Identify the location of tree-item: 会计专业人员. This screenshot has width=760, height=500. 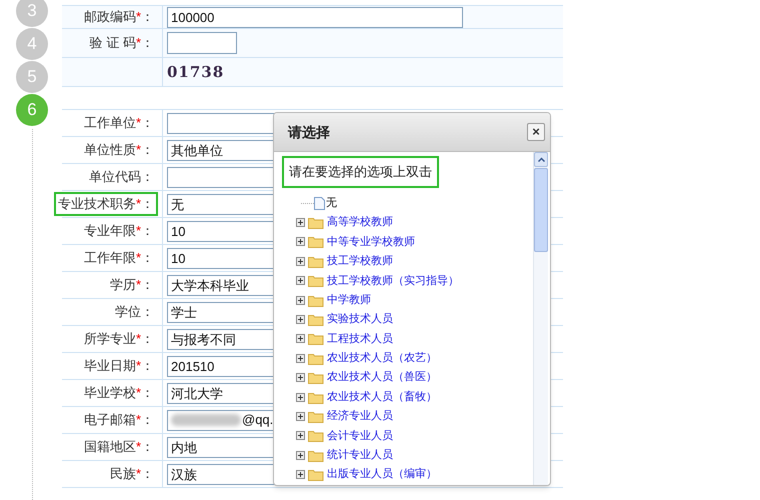
(360, 436).